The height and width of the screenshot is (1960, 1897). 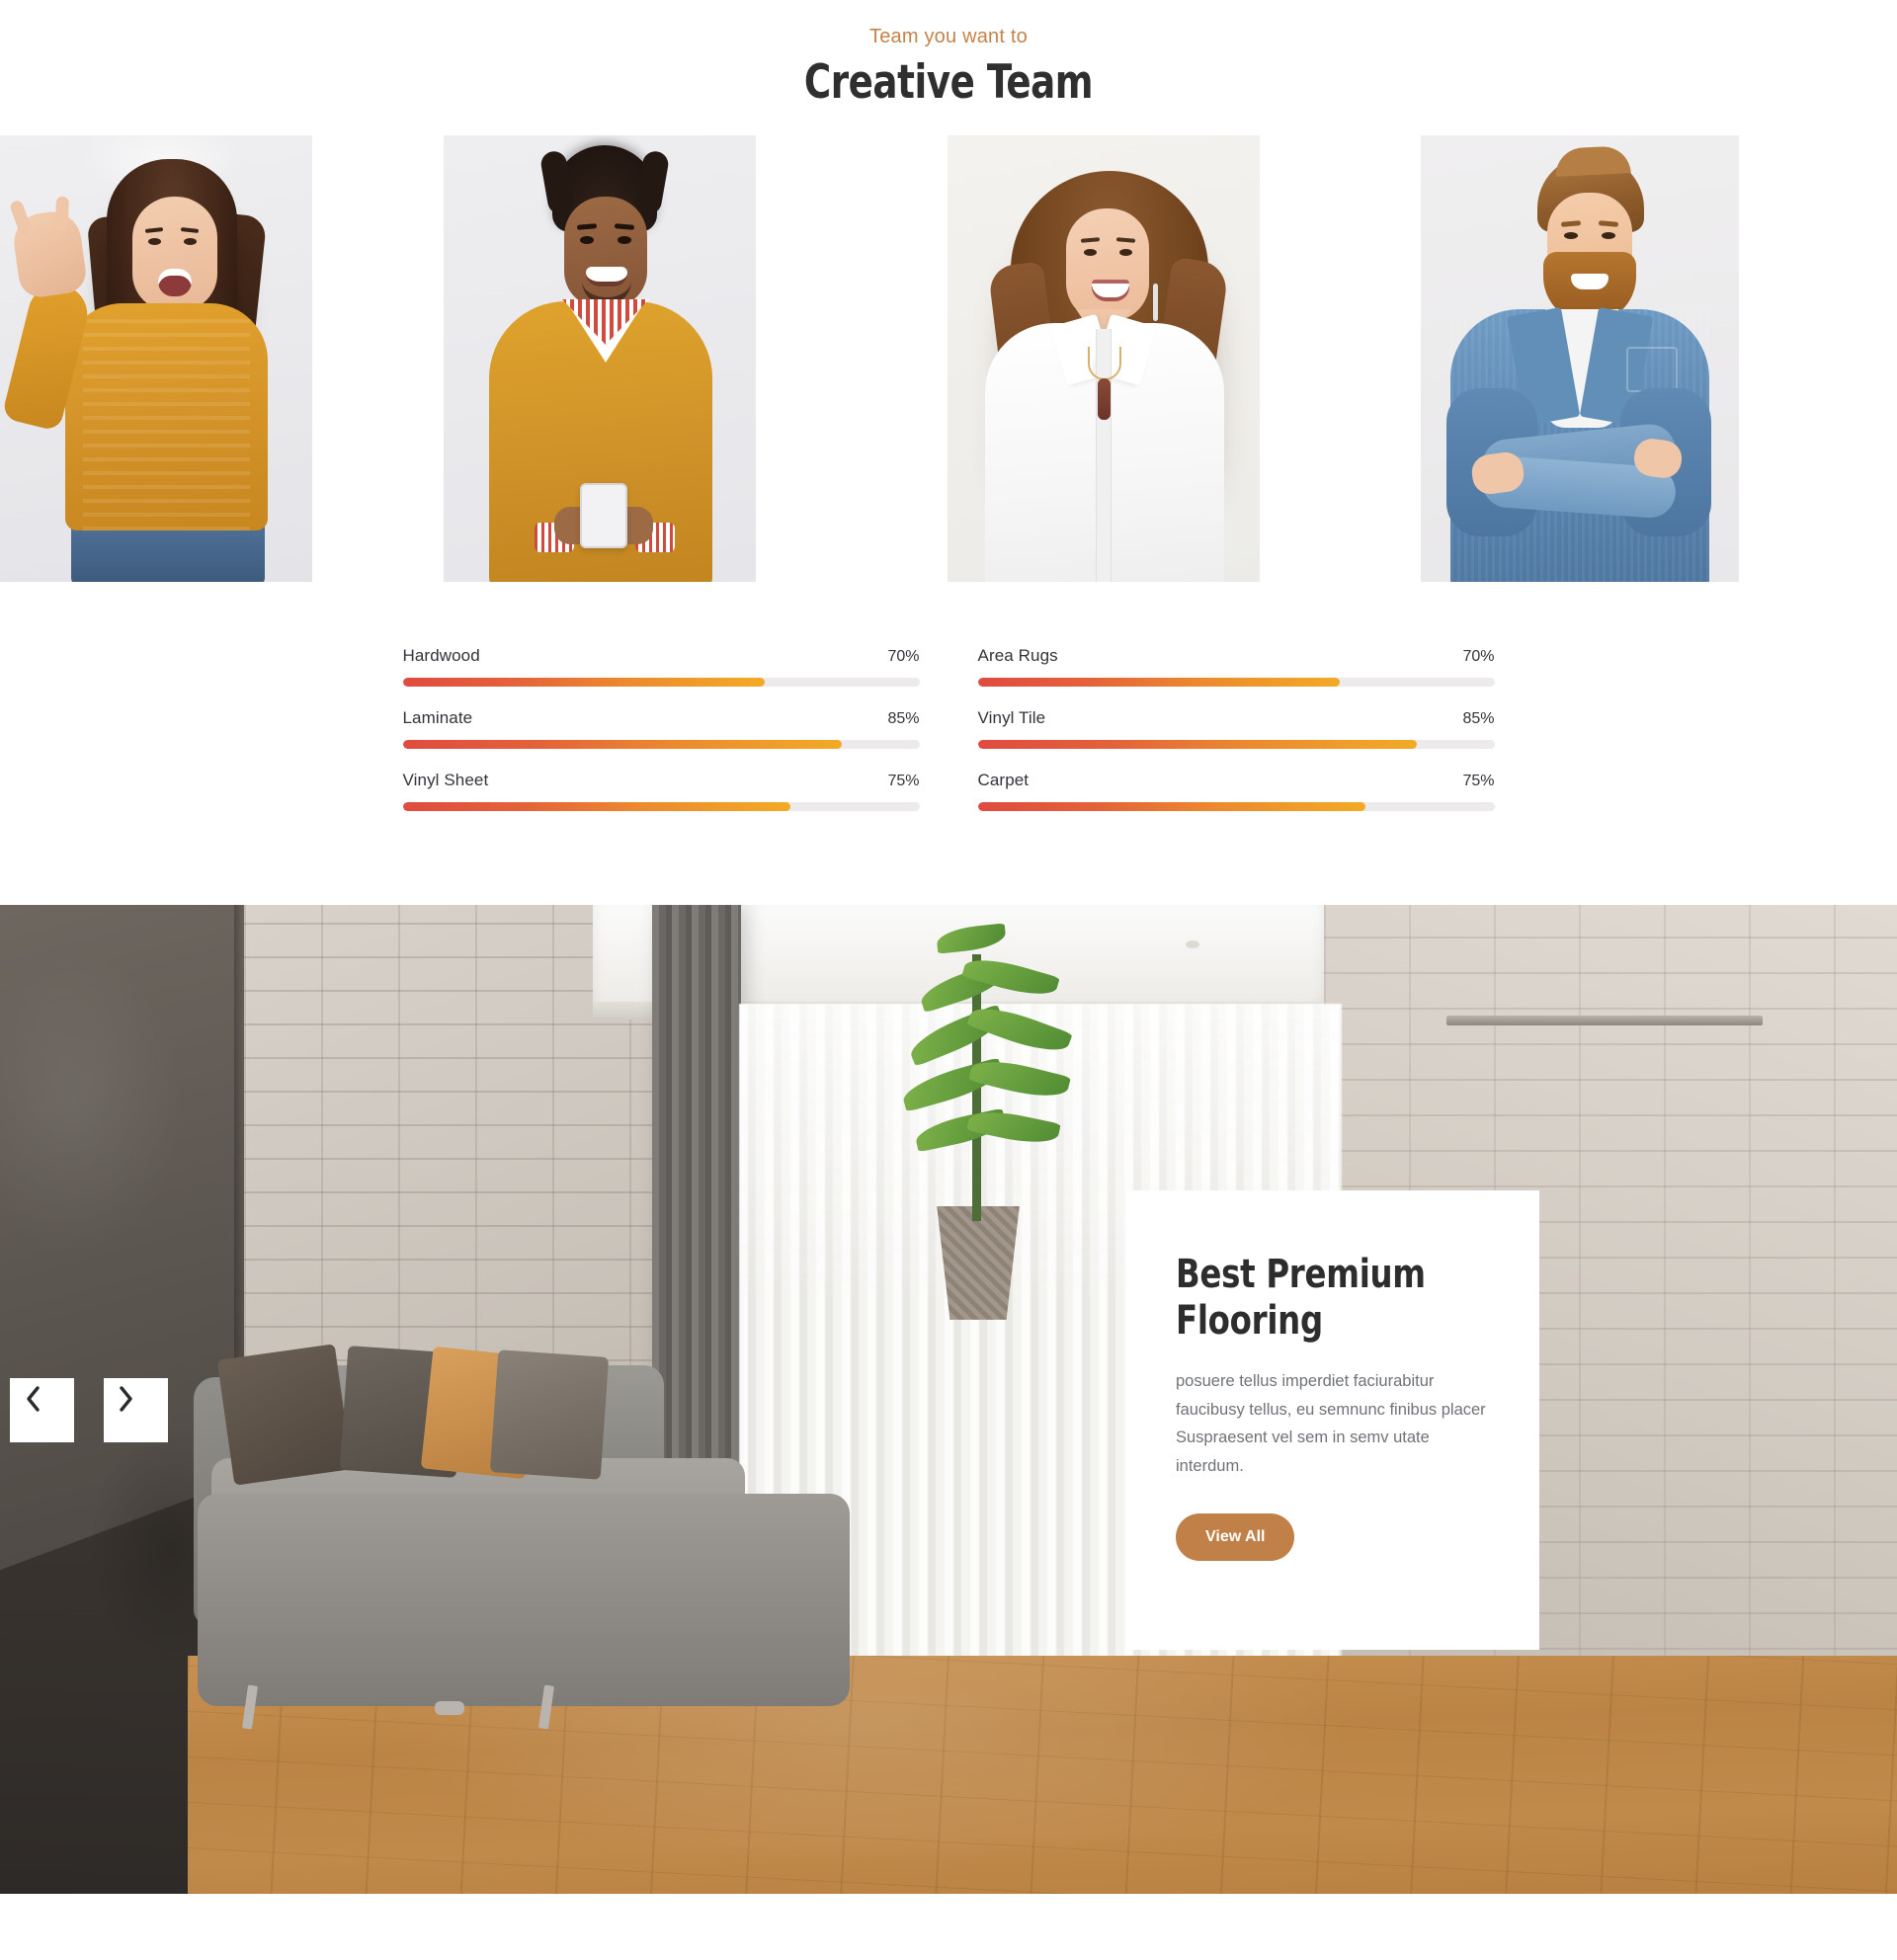 What do you see at coordinates (1236, 790) in the screenshot?
I see `skill-item: Carpet 75%` at bounding box center [1236, 790].